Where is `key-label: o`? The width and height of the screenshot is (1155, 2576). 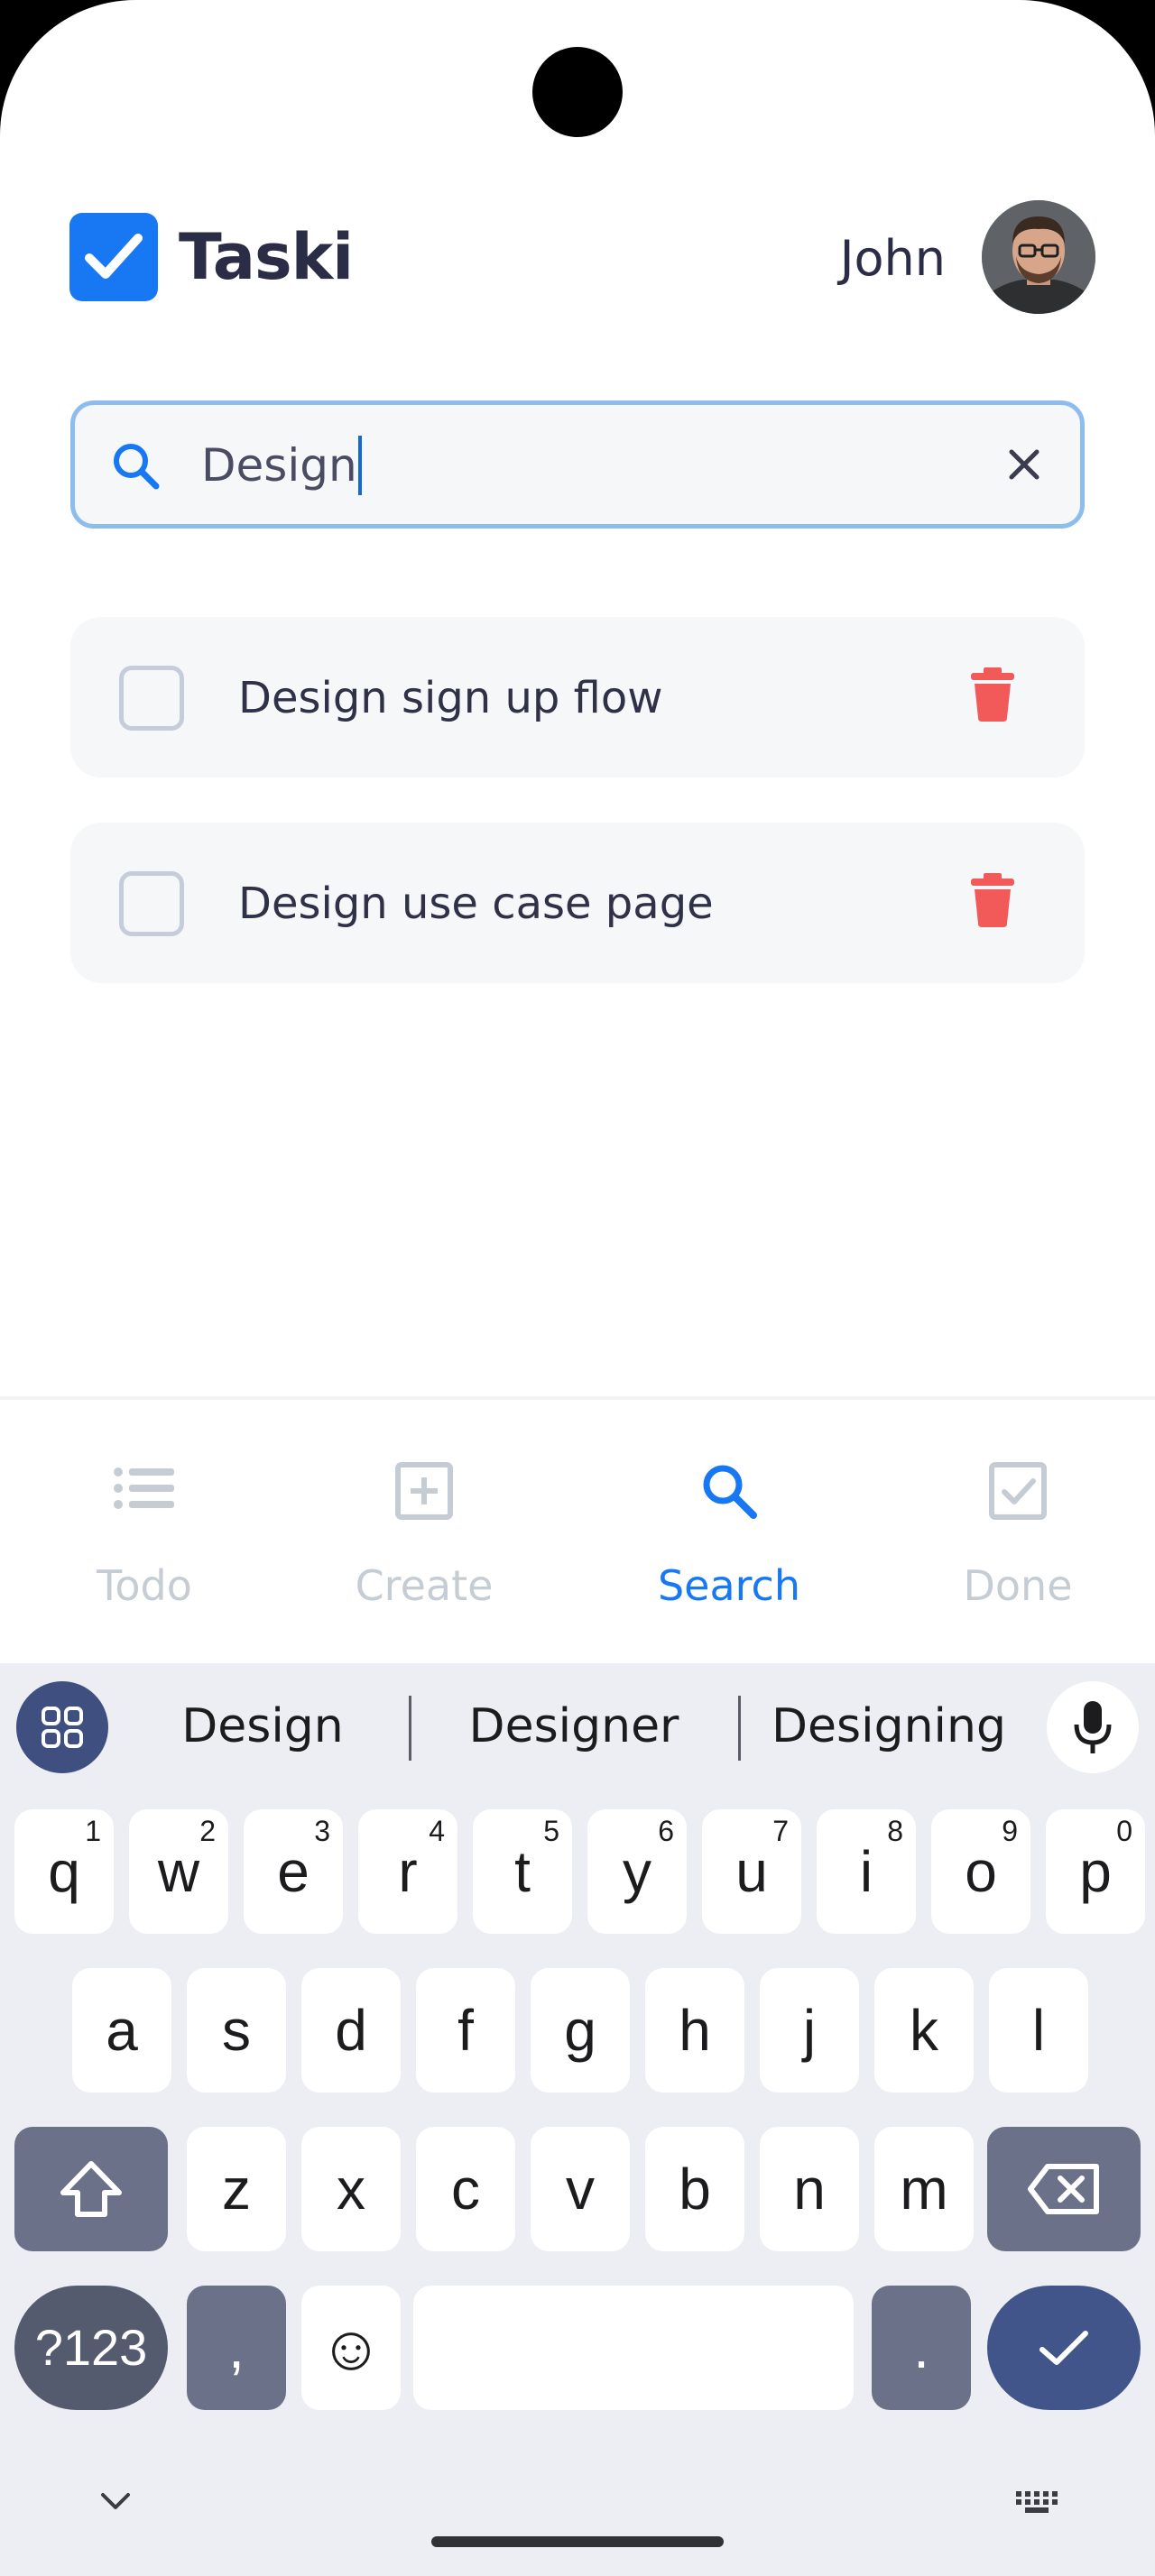
key-label: o is located at coordinates (981, 1872).